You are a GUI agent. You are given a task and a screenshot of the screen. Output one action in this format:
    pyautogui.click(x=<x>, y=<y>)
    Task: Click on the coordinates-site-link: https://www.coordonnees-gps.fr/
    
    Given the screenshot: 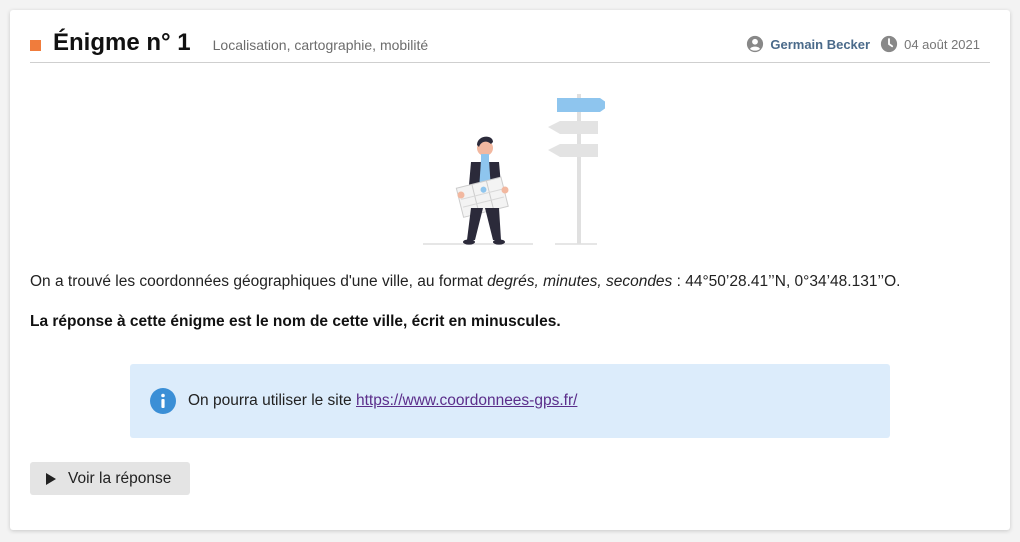 What is the action you would take?
    pyautogui.click(x=466, y=400)
    